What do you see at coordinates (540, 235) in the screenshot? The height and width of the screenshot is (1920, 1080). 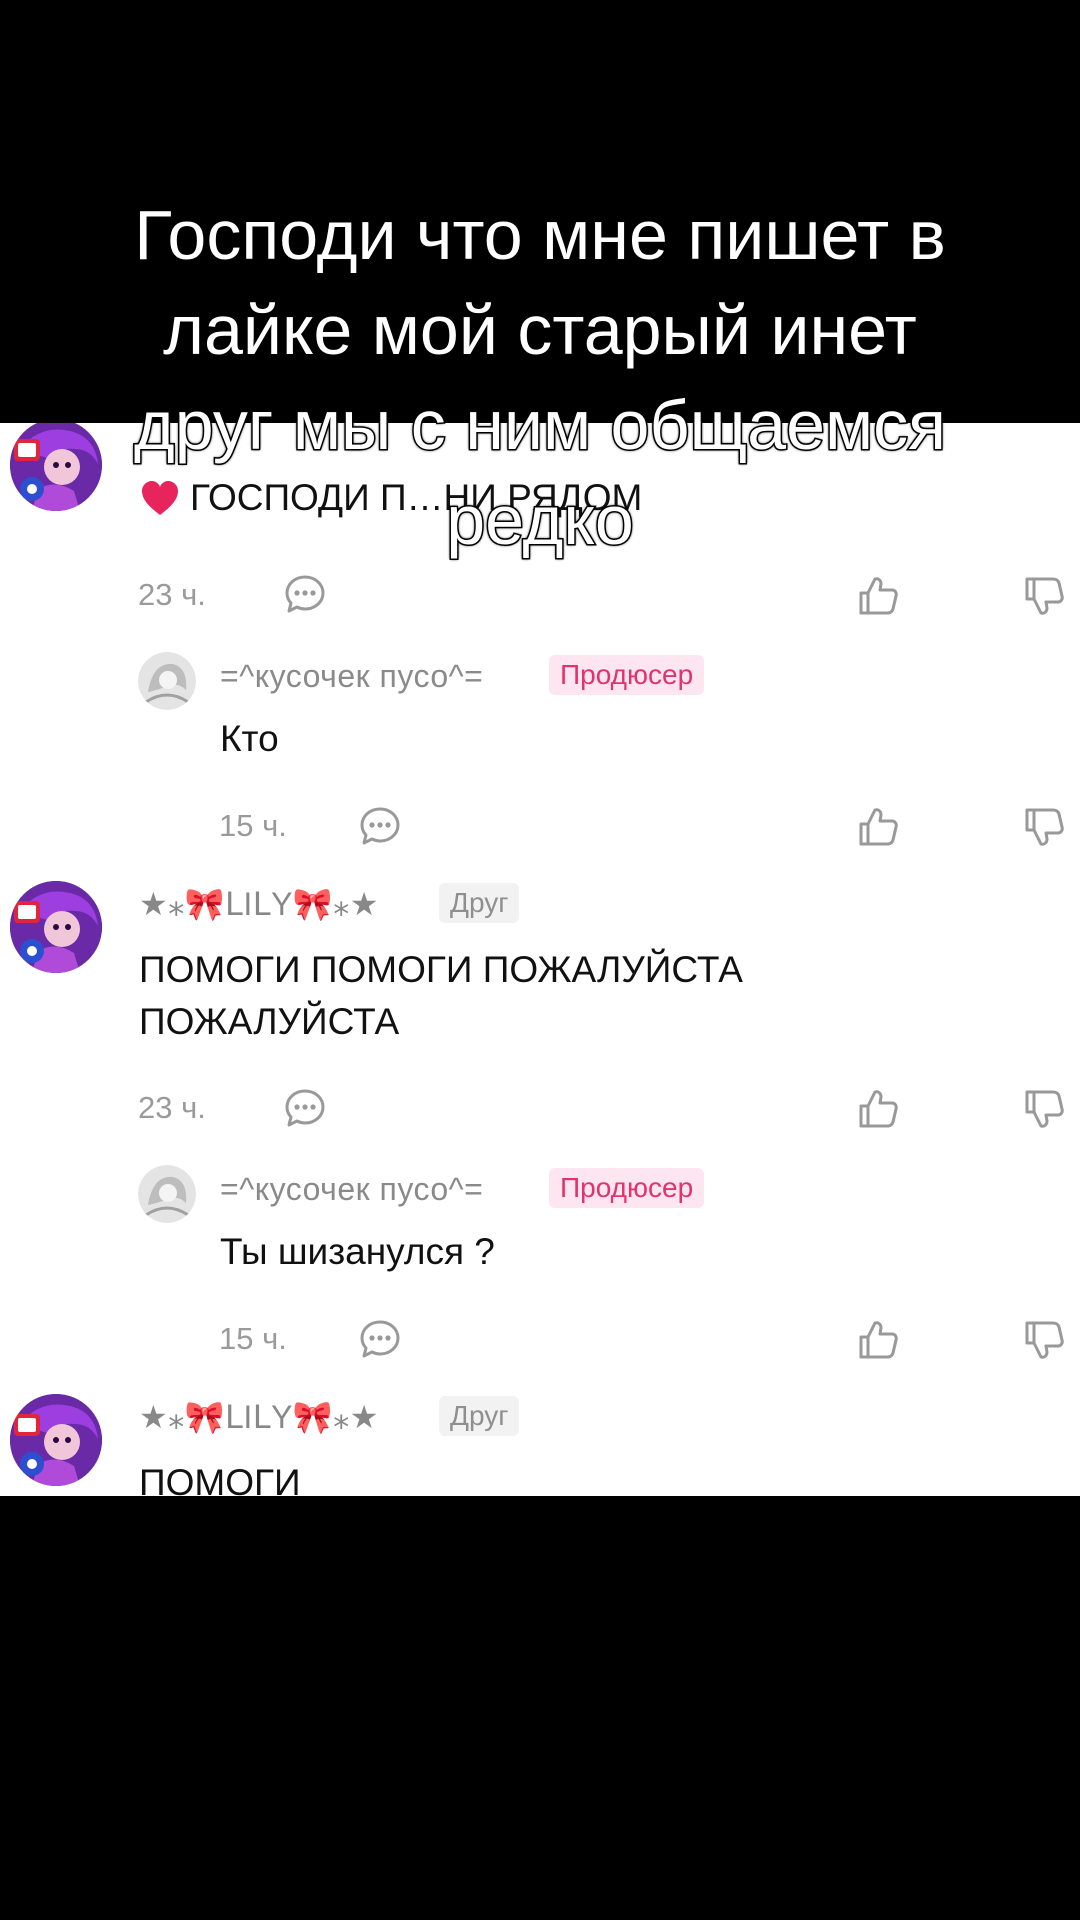 I see `caption-line: Господи что мне пишет в` at bounding box center [540, 235].